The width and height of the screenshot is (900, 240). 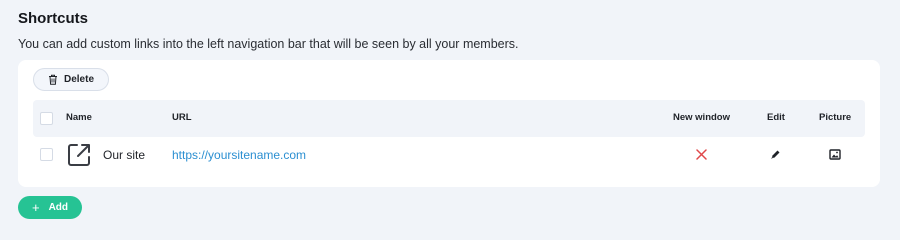 I want to click on column-header-name: Name, so click(x=79, y=117).